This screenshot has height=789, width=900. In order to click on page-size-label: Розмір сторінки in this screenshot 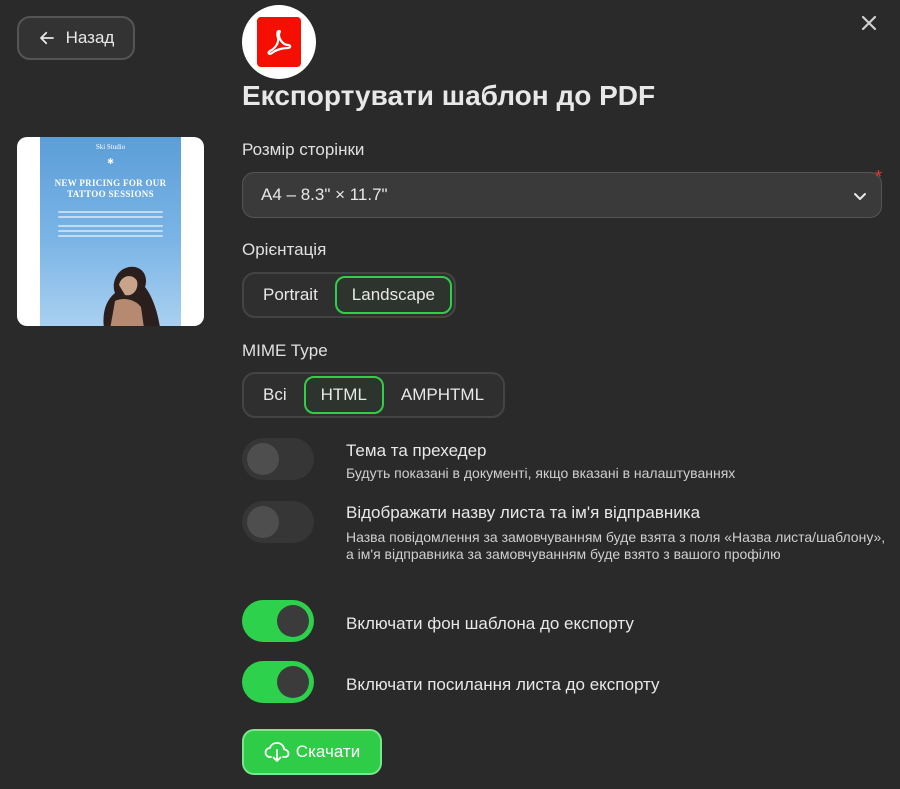, I will do `click(303, 149)`.